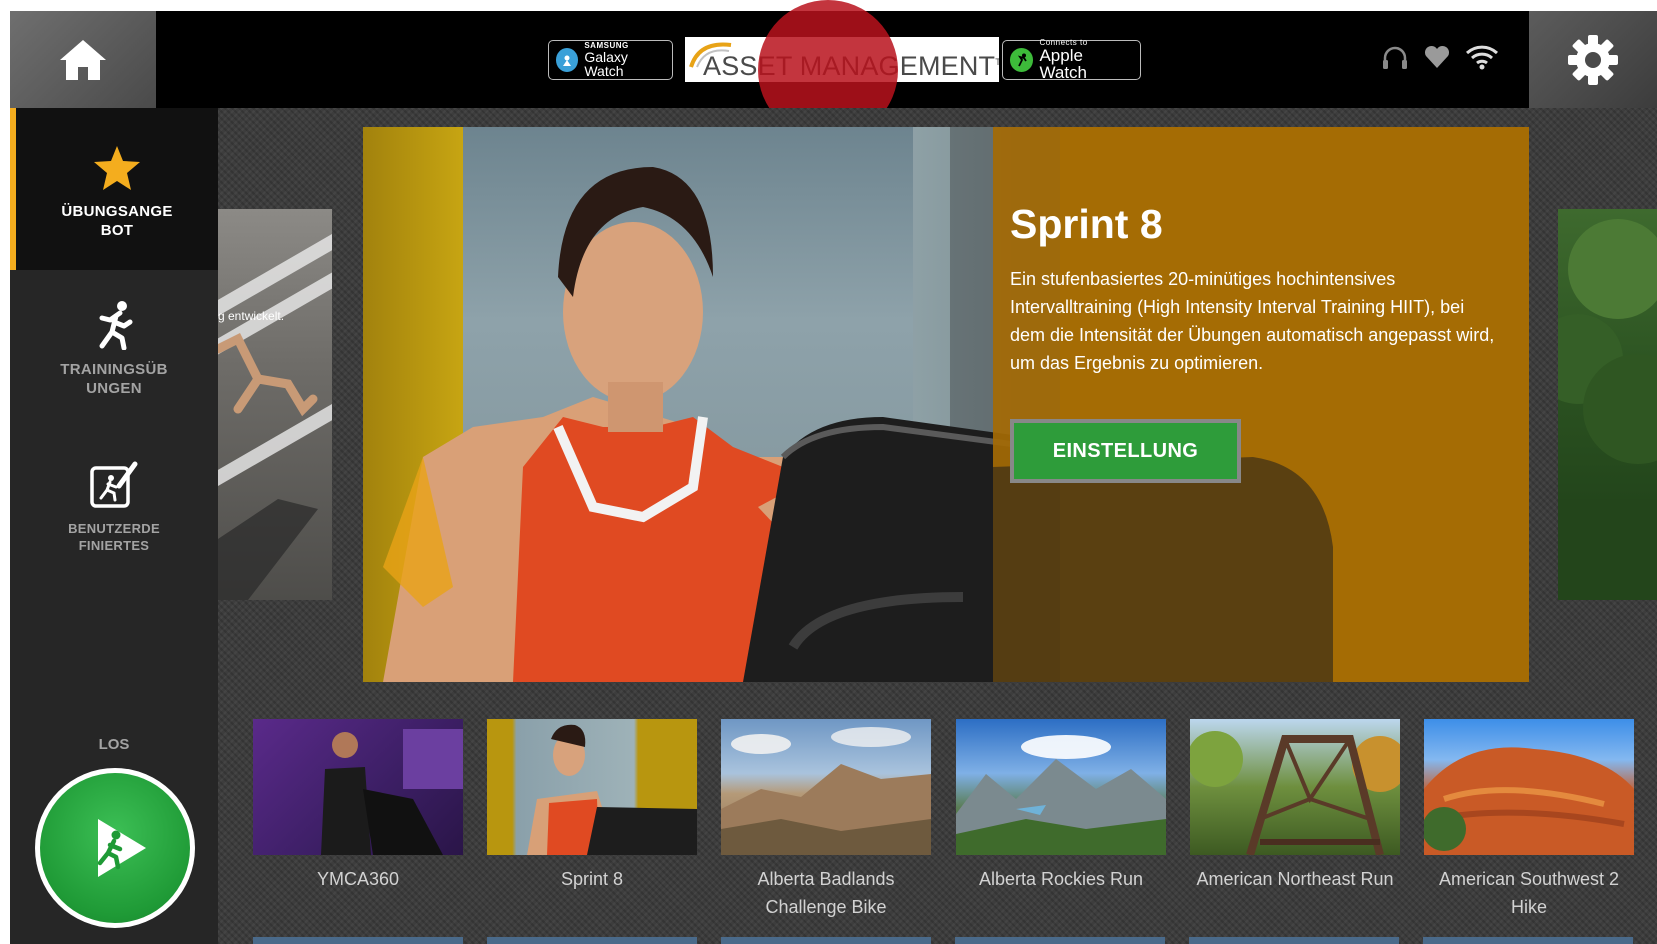 The height and width of the screenshot is (944, 1657). Describe the element at coordinates (567, 60) in the screenshot. I see `samsung-watch-icon` at that location.